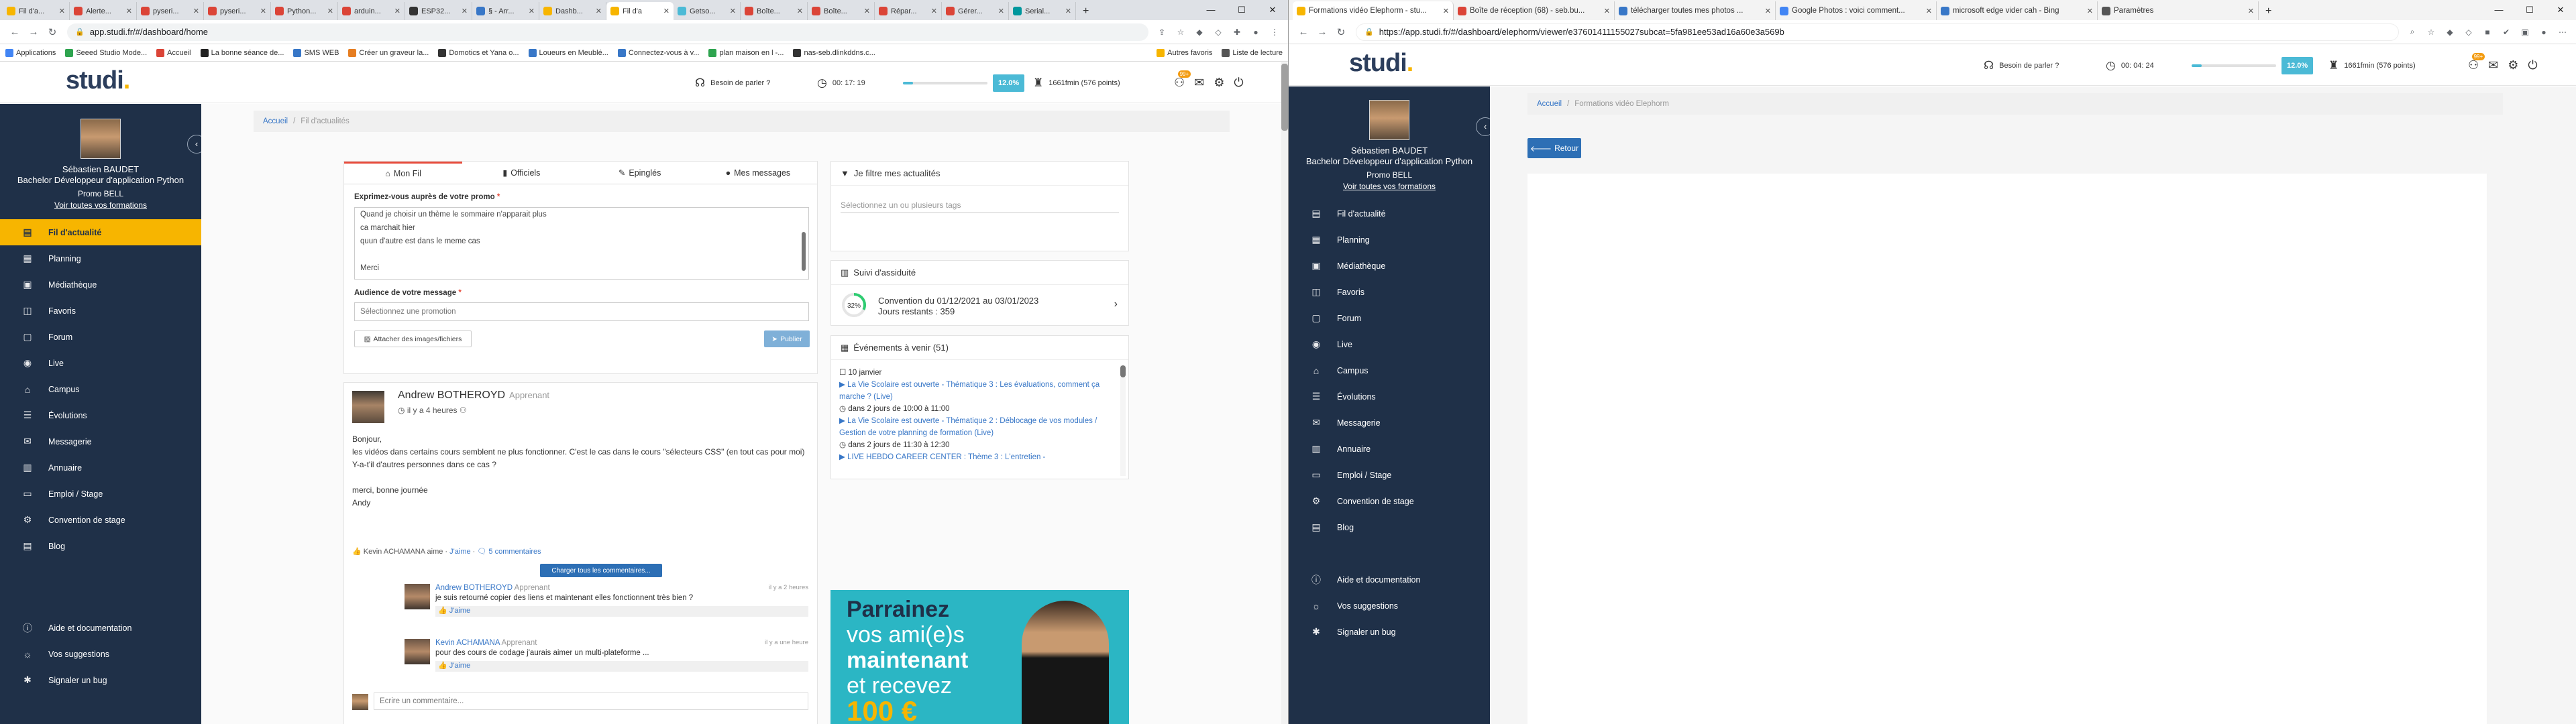 This screenshot has height=724, width=2576. I want to click on favorite-icon: ☆, so click(2431, 32).